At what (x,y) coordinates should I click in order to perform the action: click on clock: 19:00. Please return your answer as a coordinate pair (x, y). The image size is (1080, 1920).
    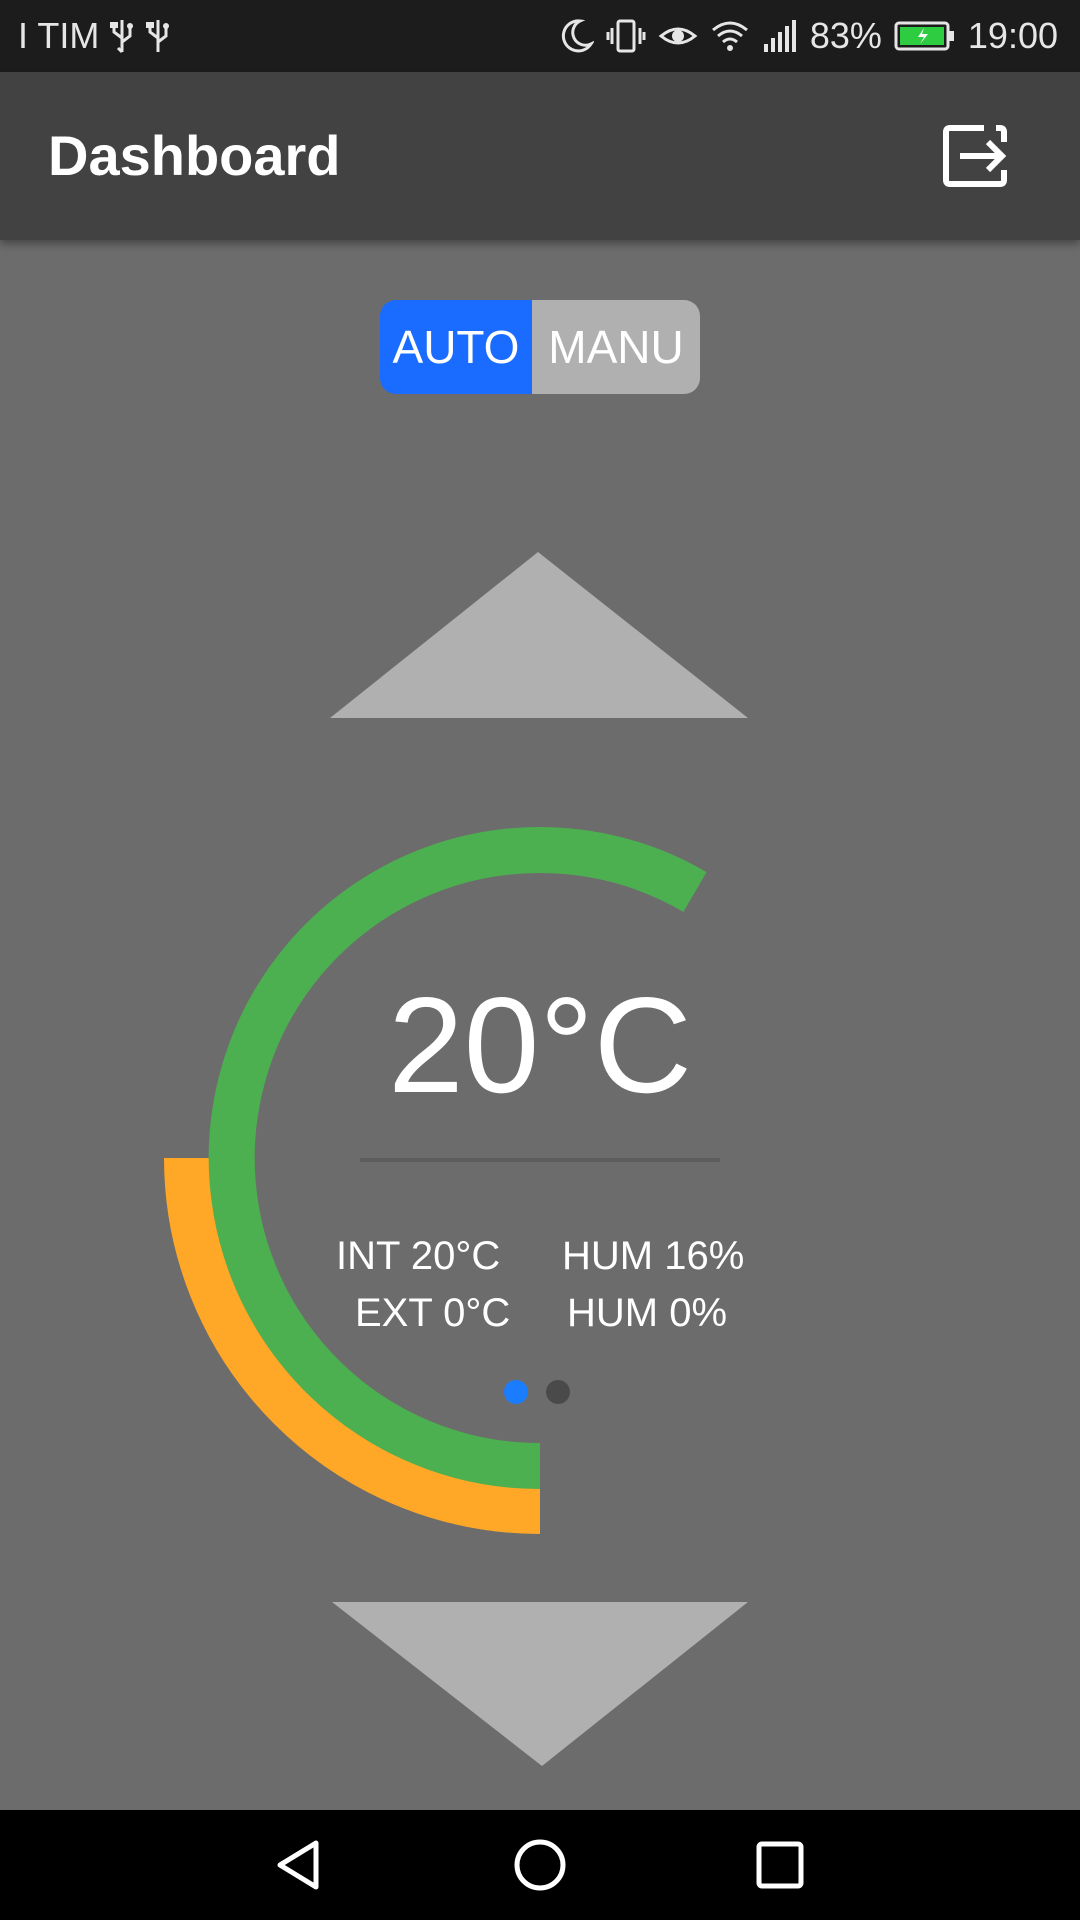
    Looking at the image, I should click on (1012, 35).